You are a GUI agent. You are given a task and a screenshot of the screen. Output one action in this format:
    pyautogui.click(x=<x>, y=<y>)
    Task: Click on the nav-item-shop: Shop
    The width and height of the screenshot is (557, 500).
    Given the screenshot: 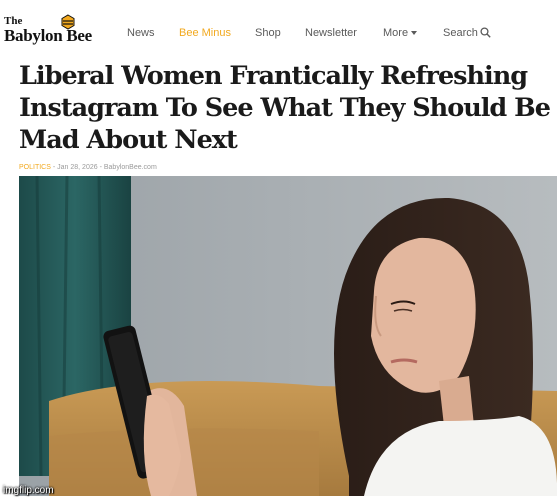 What is the action you would take?
    pyautogui.click(x=268, y=33)
    